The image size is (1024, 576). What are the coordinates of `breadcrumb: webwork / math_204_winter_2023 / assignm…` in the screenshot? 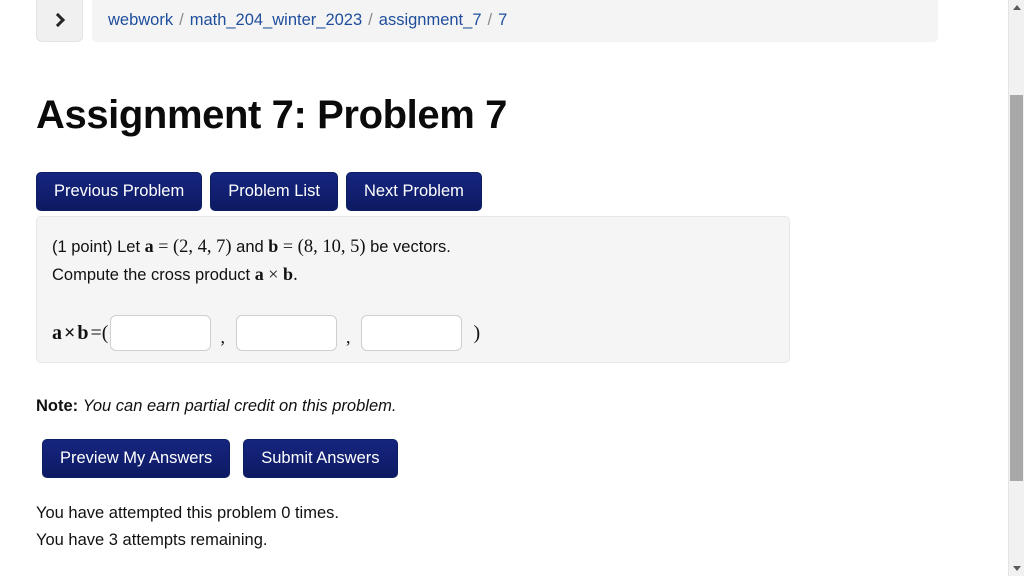 It's located at (487, 21).